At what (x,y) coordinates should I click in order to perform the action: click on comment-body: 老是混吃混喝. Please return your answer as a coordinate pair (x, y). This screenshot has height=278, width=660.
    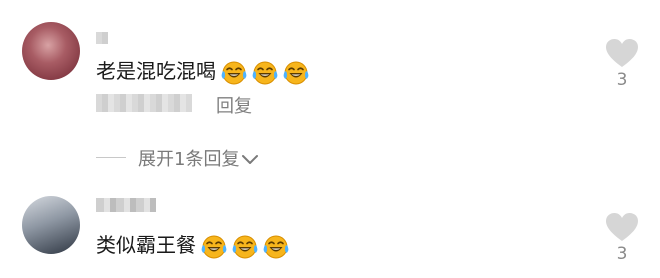
    Looking at the image, I should click on (156, 71).